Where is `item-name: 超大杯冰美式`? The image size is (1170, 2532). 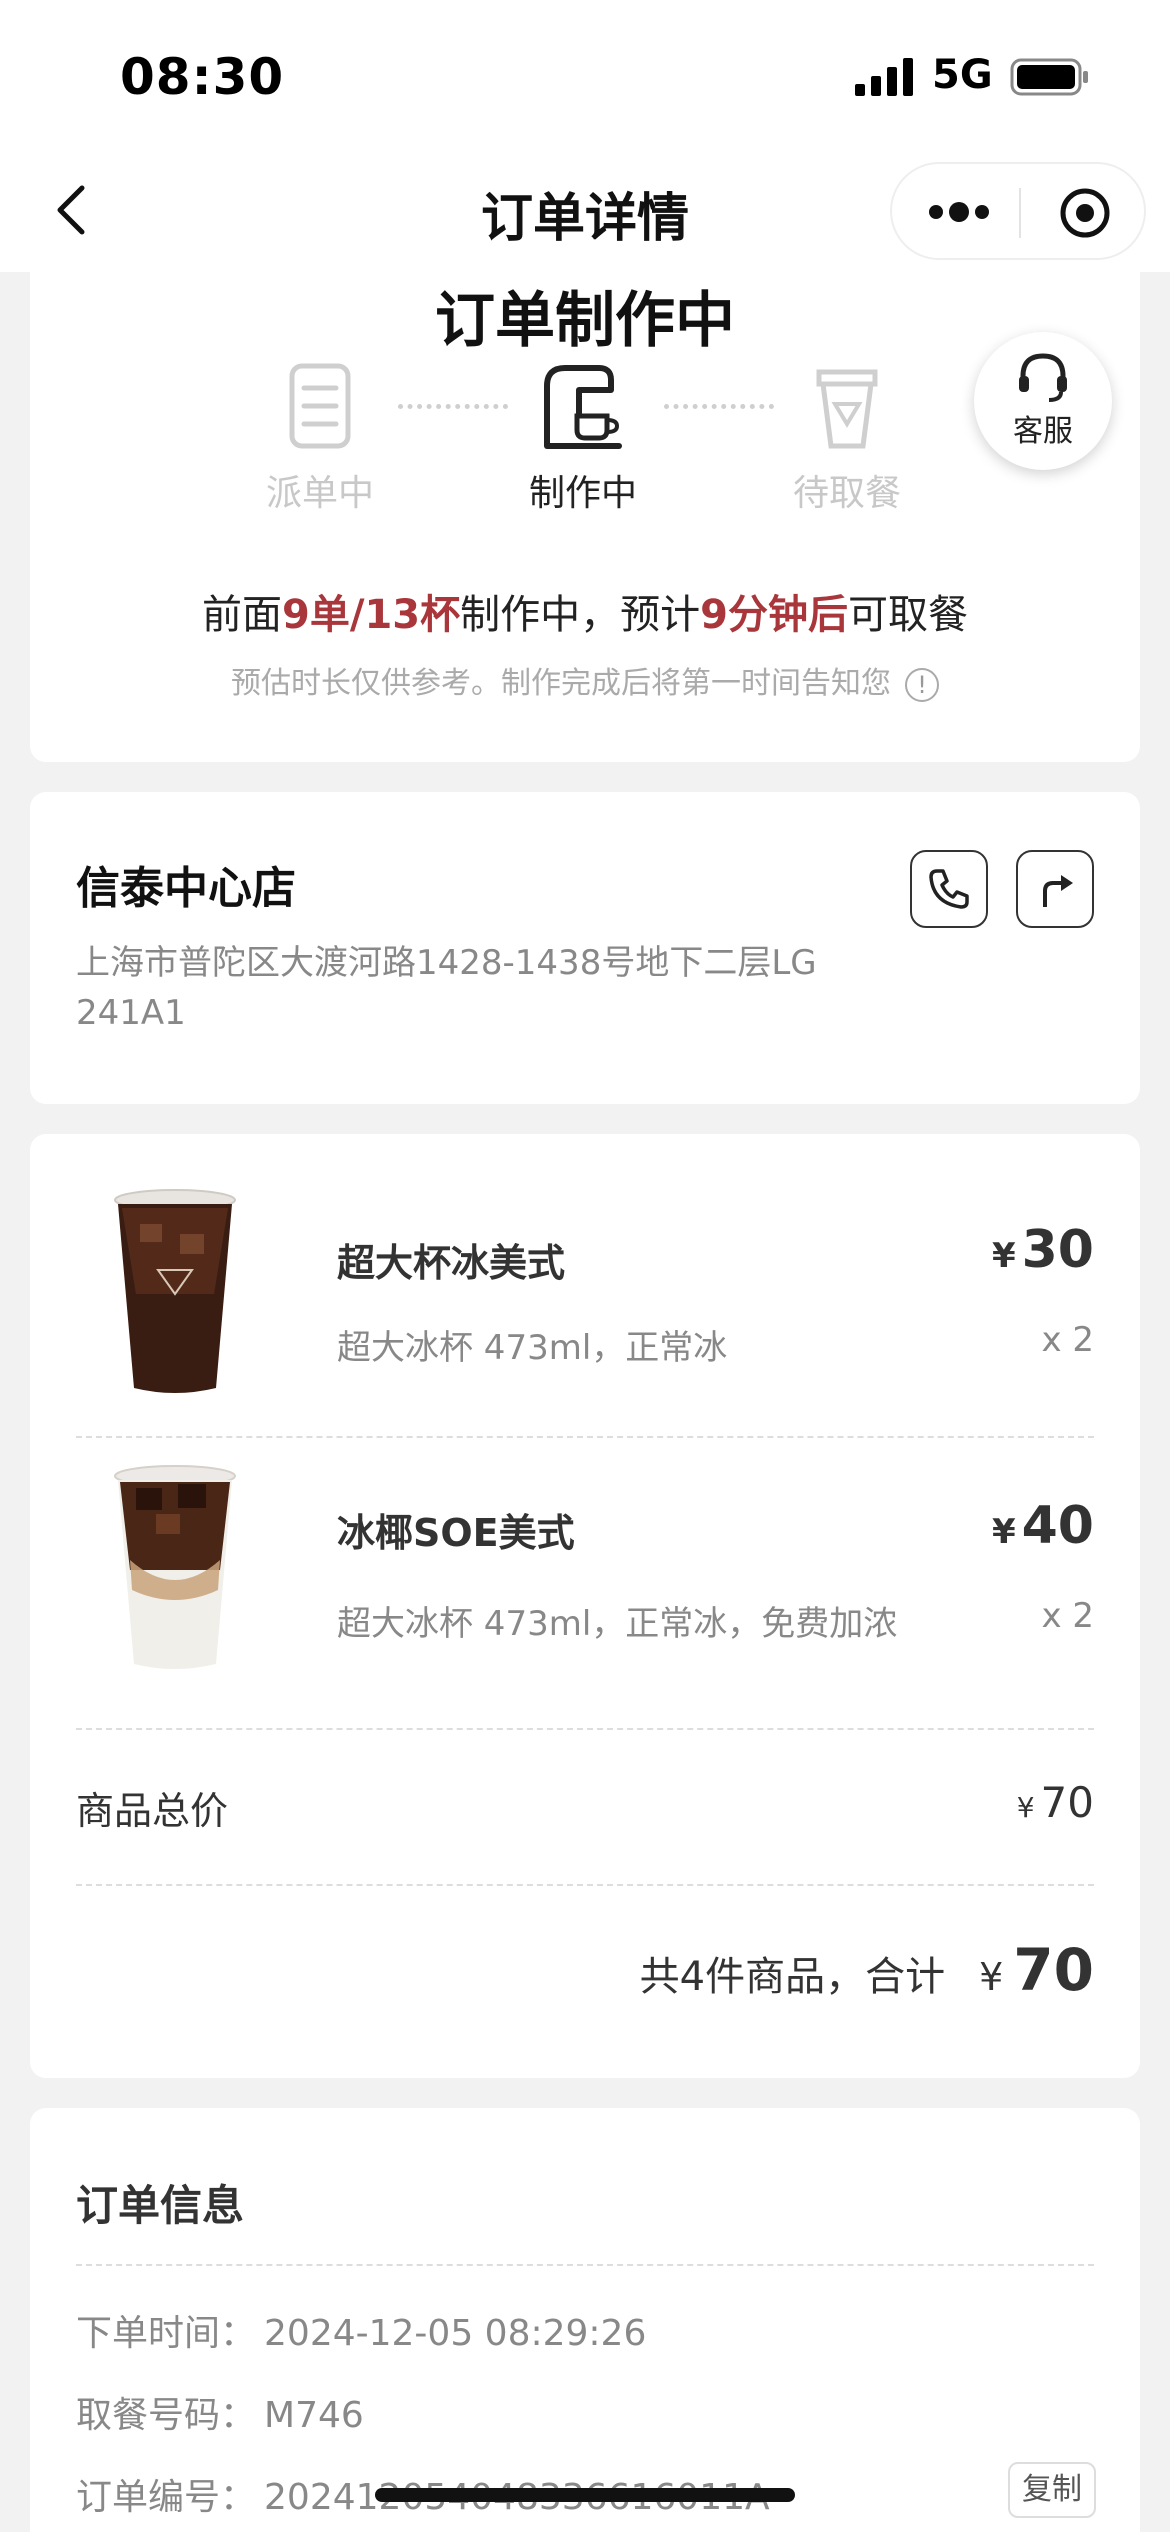 item-name: 超大杯冰美式 is located at coordinates (451, 1263).